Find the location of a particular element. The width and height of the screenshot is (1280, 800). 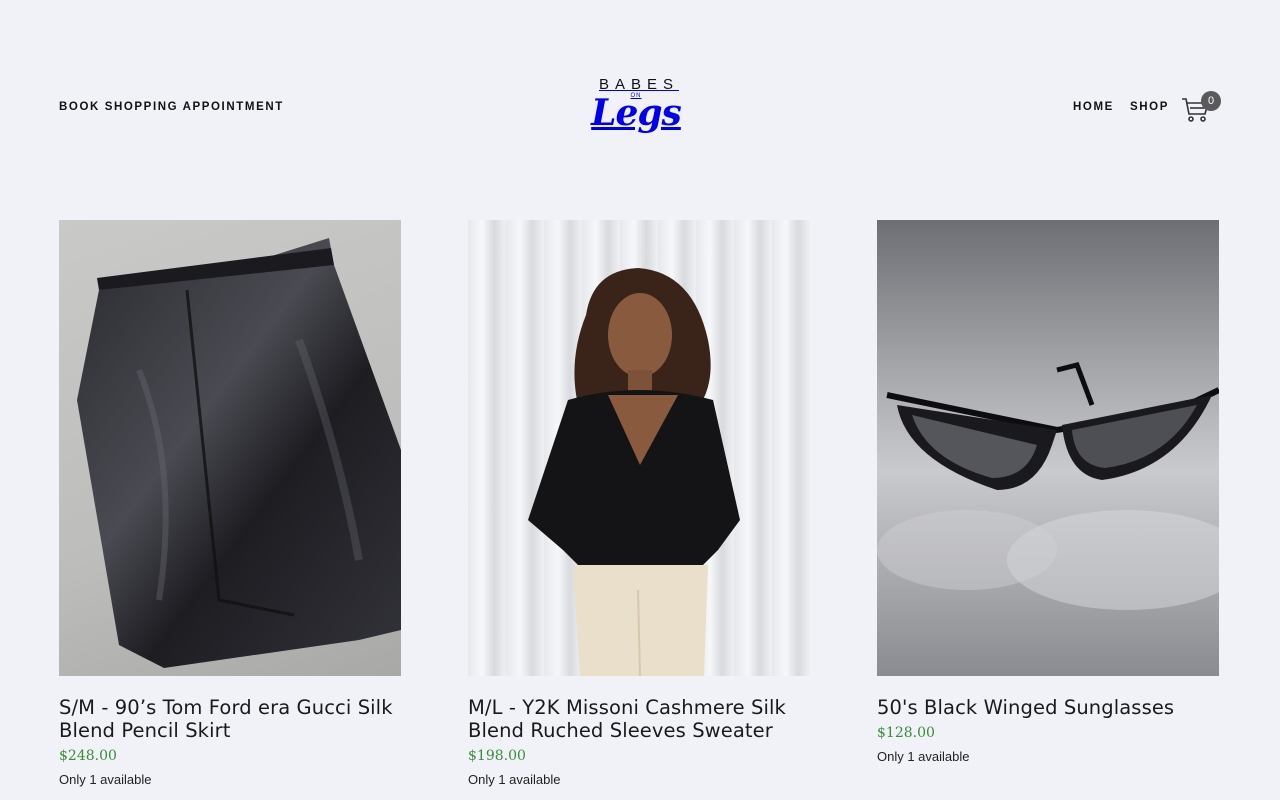

logo-text-script: Legs is located at coordinates (636, 113).